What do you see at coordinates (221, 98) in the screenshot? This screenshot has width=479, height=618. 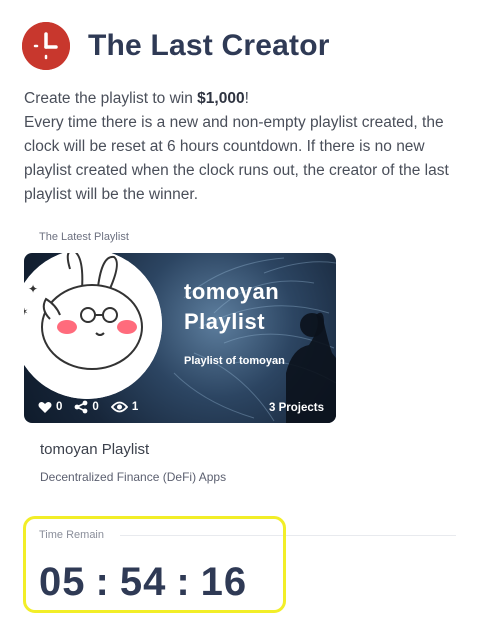 I see `prize-amount: $1,000` at bounding box center [221, 98].